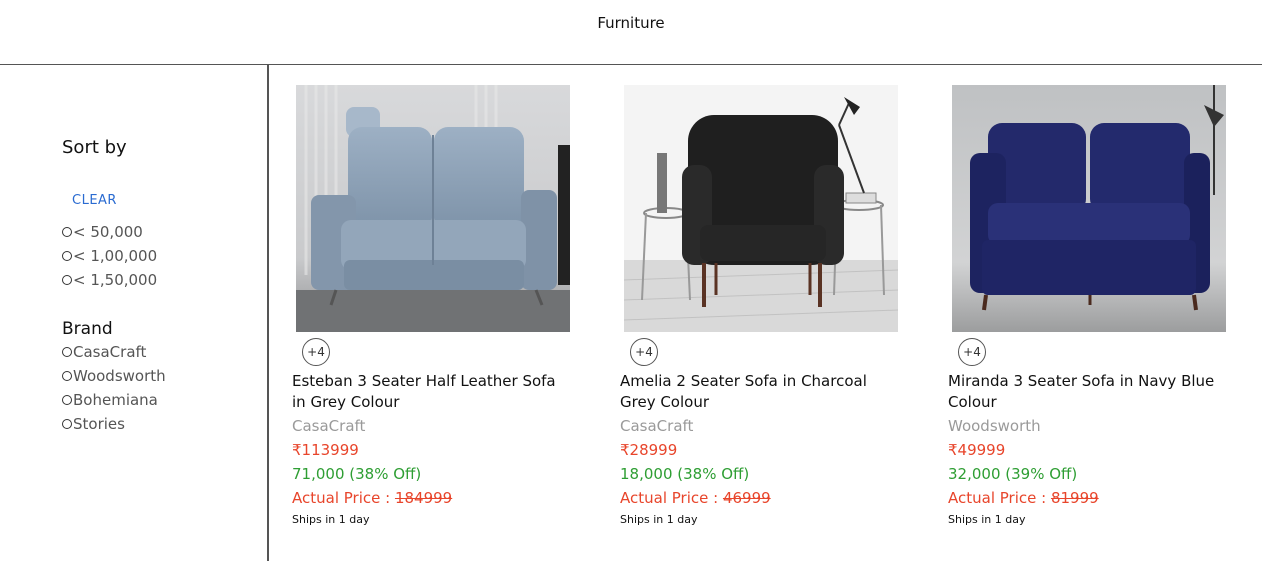 The width and height of the screenshot is (1262, 561). I want to click on brand-option-casacraft: CasaCraft, so click(104, 352).